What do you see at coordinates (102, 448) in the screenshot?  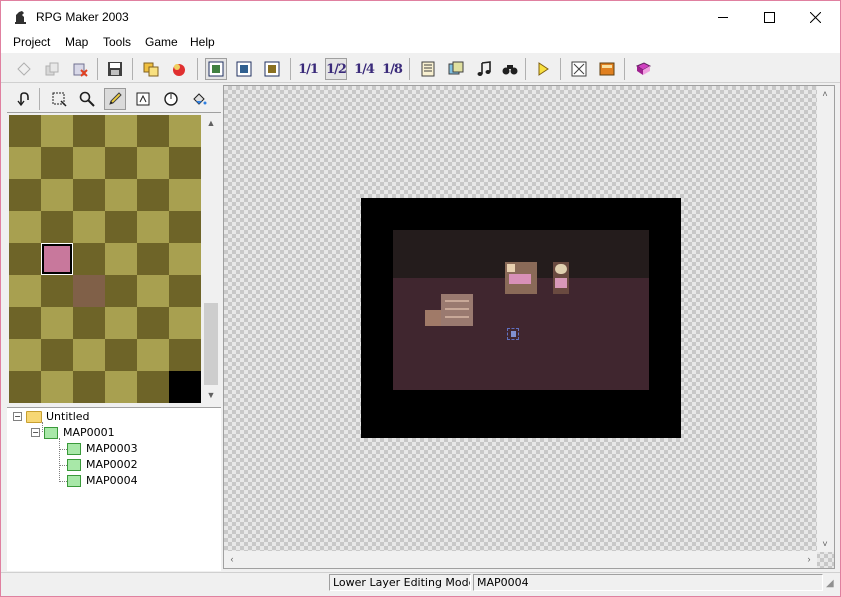 I see `tree-node-map0003: MAP0003` at bounding box center [102, 448].